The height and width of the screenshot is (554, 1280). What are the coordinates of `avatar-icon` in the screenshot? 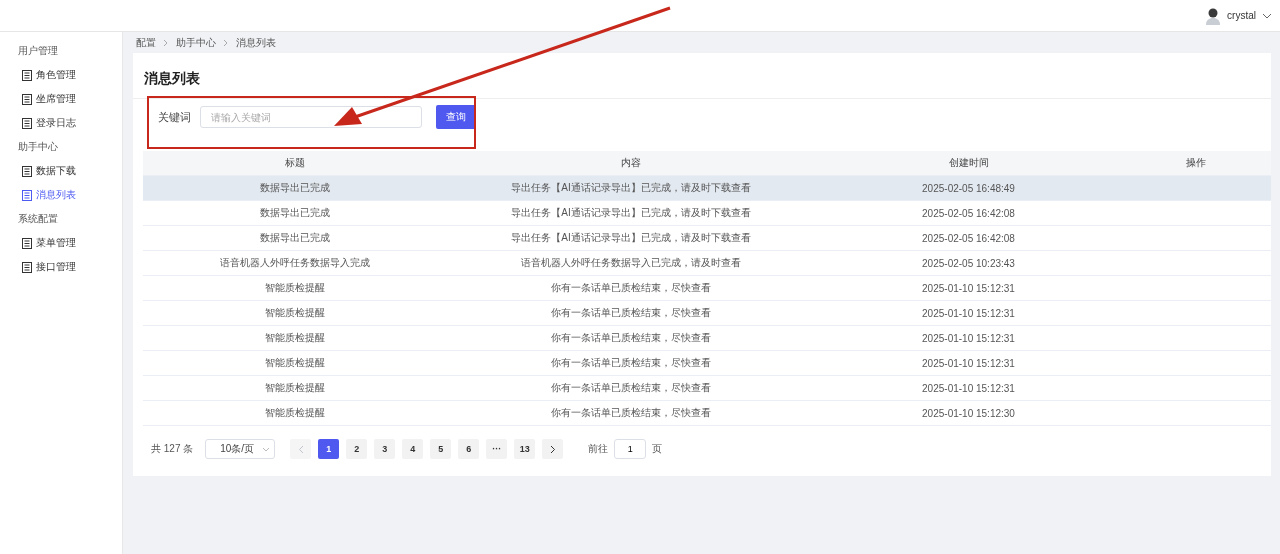 It's located at (1213, 15).